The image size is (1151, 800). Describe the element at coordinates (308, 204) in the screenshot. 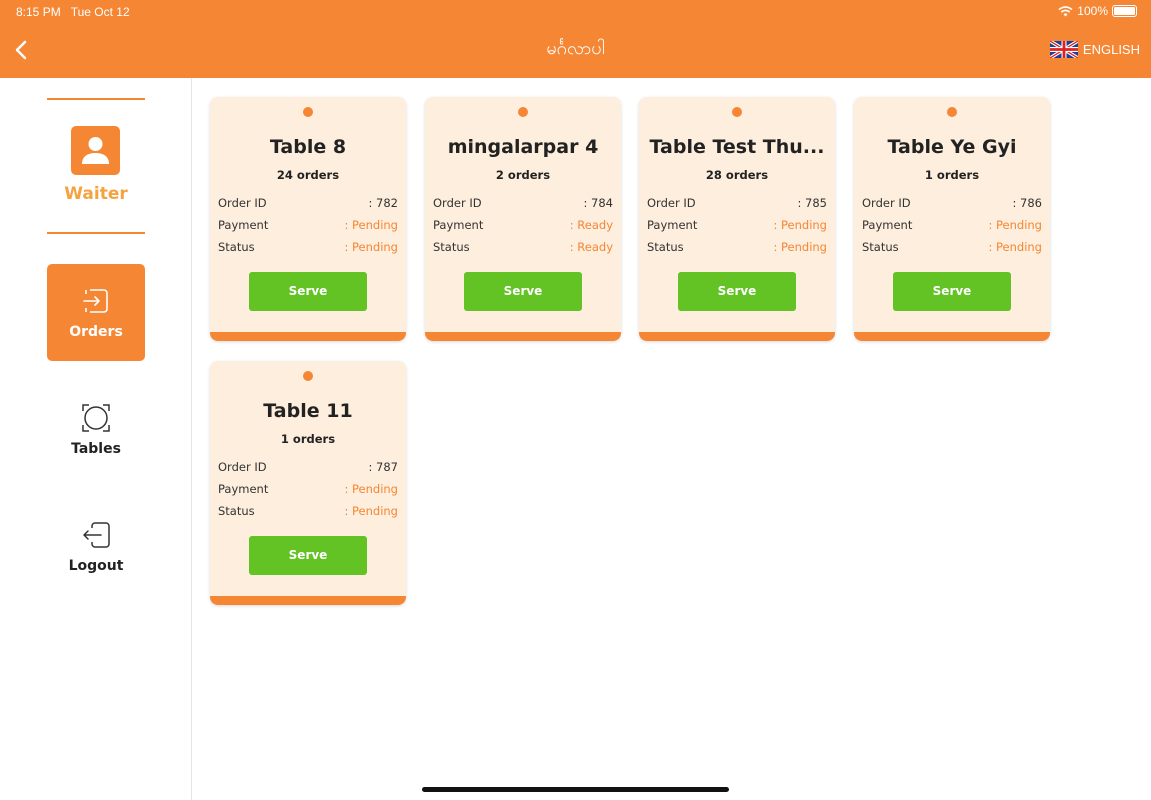

I see `order-id-row: Order ID : 782` at that location.